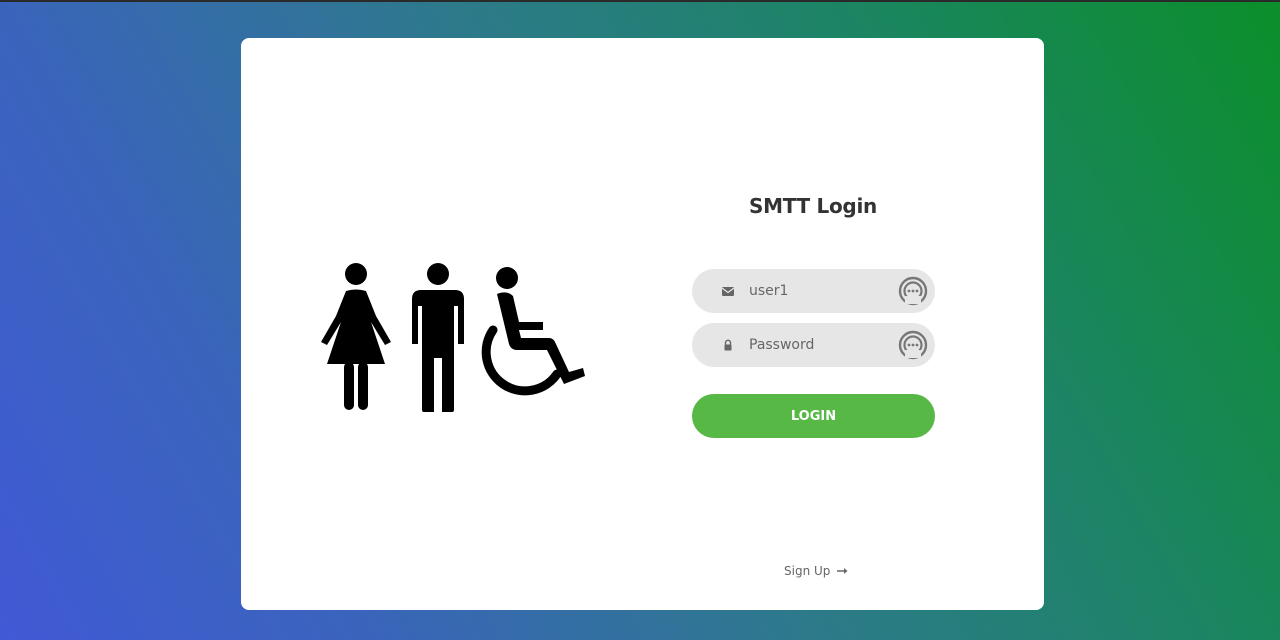  I want to click on login-title: SMTT Login, so click(813, 206).